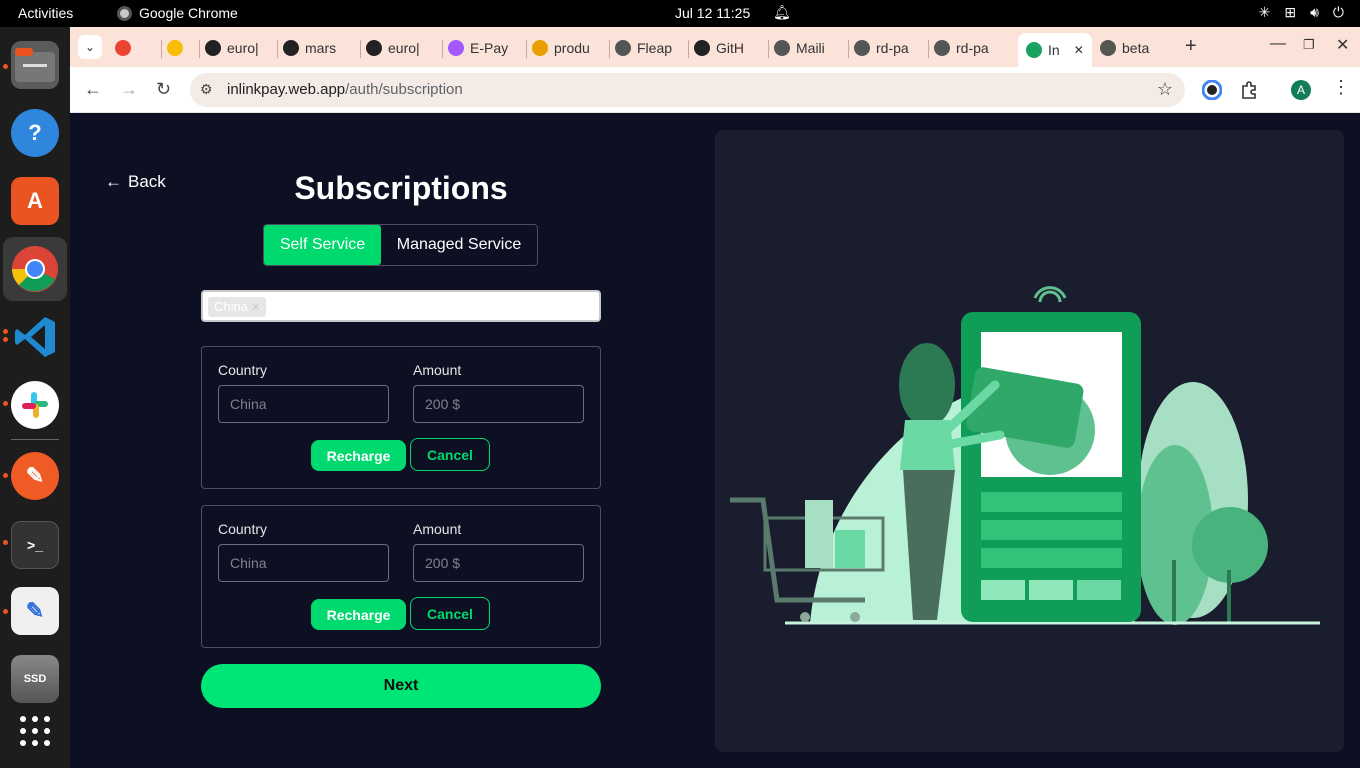  I want to click on back-arrow-icon: ←, so click(93, 89).